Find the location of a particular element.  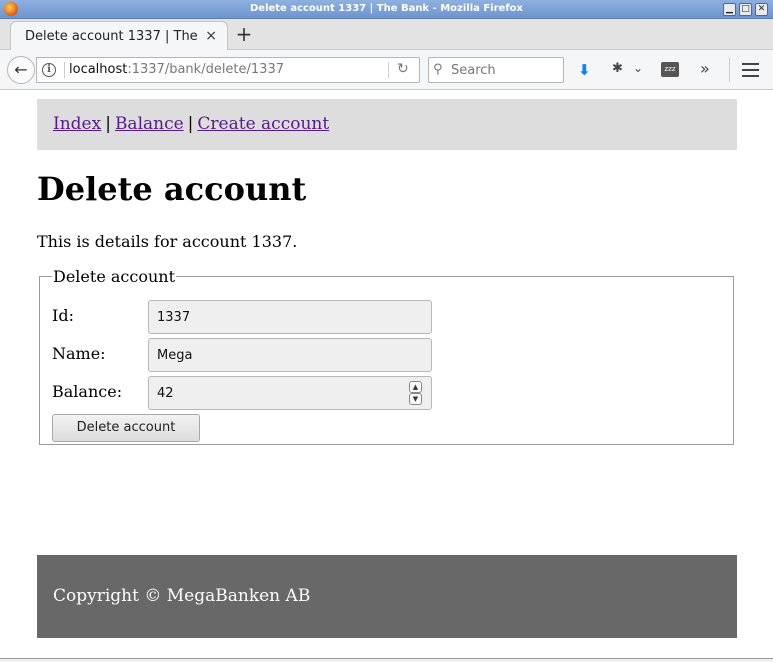

chevron-down-icon: ⌄ is located at coordinates (638, 68).